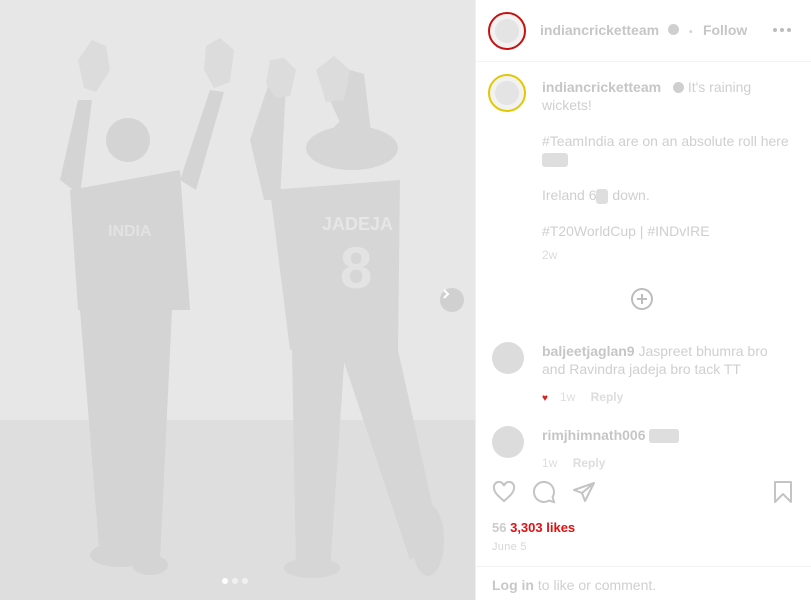 The width and height of the screenshot is (811, 600). What do you see at coordinates (545, 398) in the screenshot?
I see `heart-icon: ♥` at bounding box center [545, 398].